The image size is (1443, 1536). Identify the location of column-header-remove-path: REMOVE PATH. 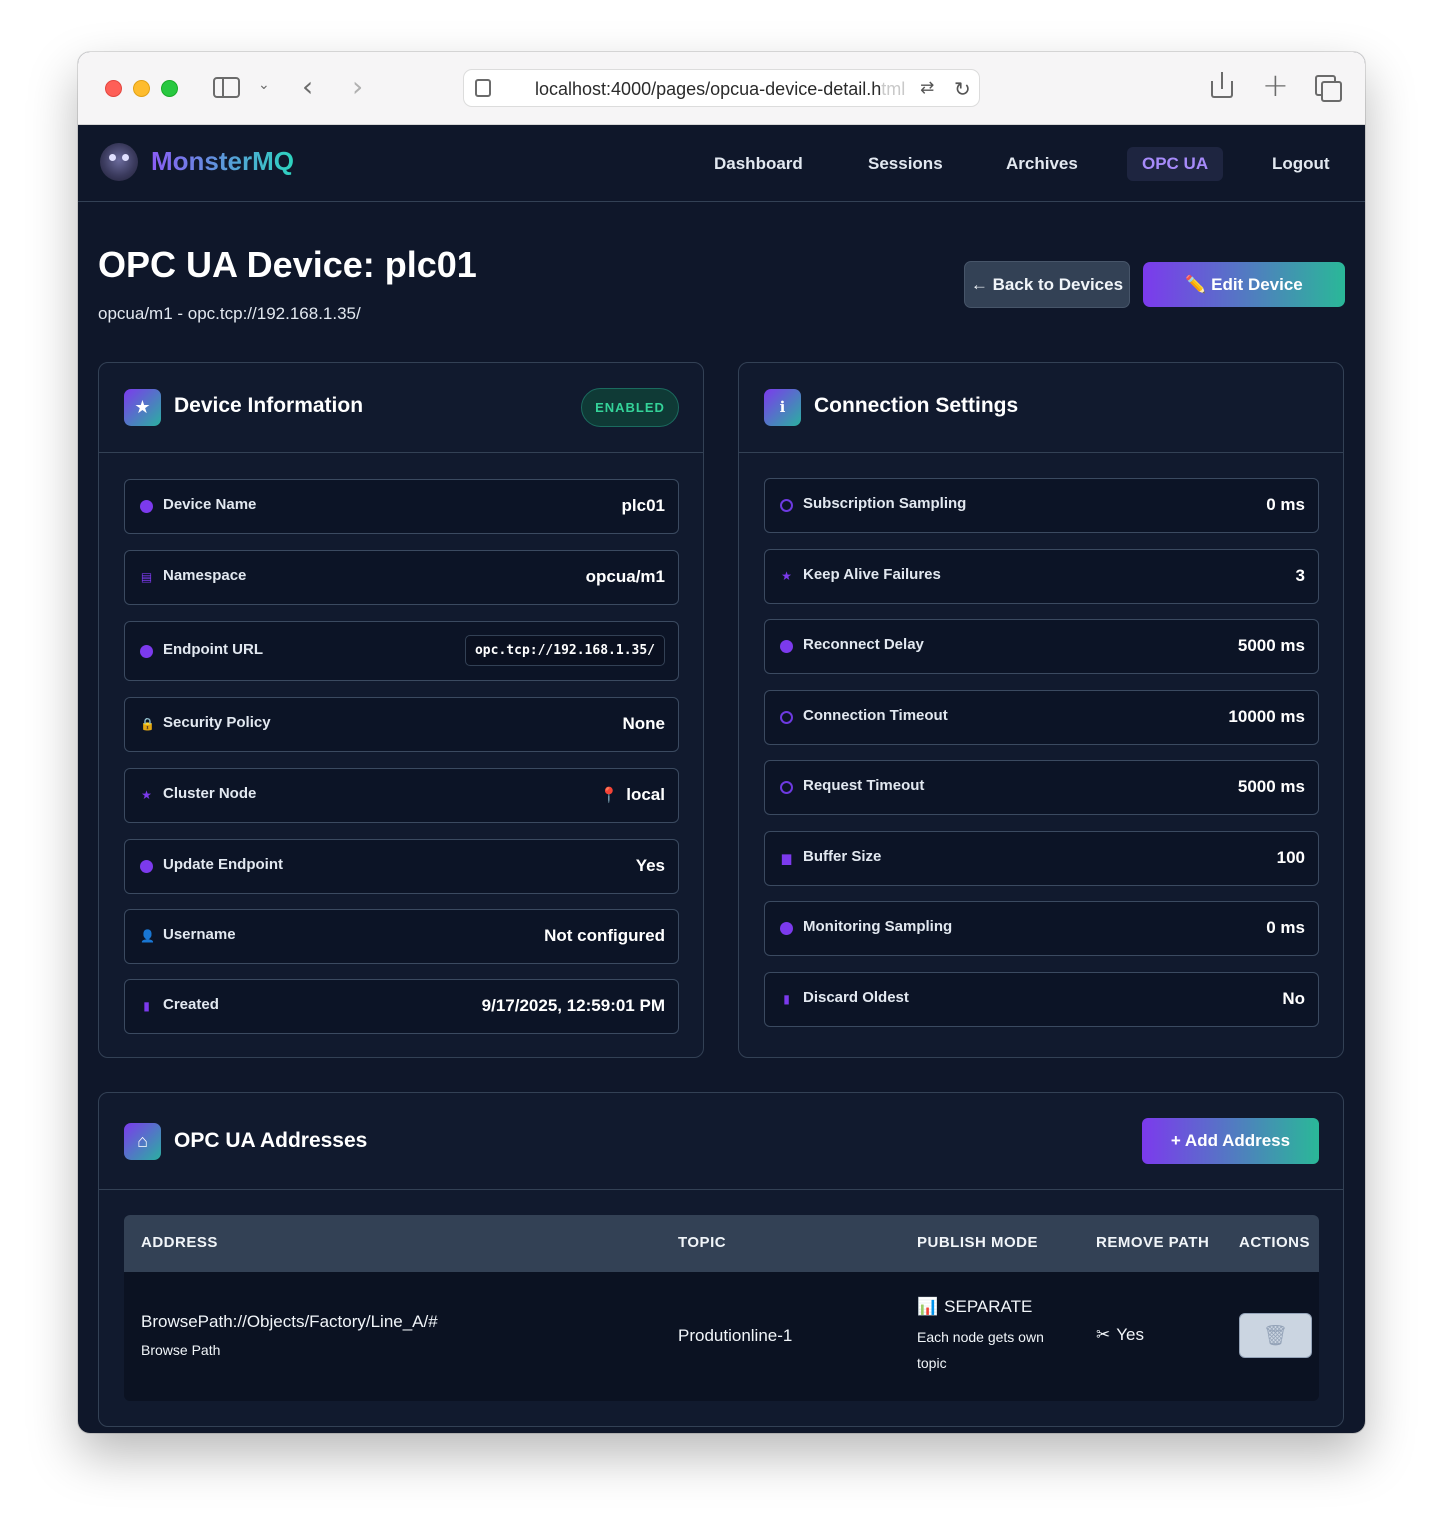
(1152, 1242).